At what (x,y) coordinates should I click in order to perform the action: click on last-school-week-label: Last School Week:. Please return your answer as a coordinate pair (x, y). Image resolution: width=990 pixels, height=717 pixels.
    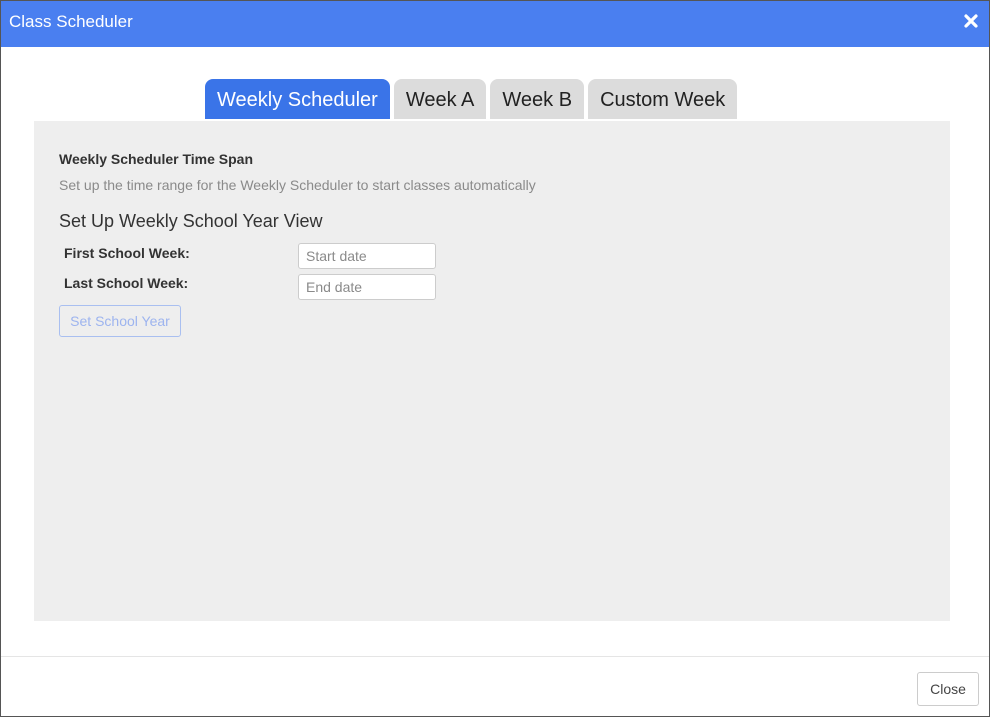
    Looking at the image, I should click on (126, 283).